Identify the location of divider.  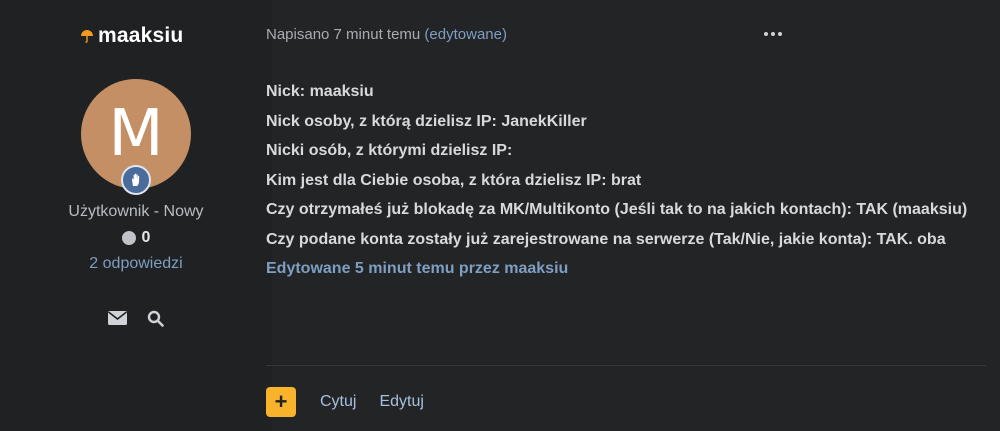
(626, 365).